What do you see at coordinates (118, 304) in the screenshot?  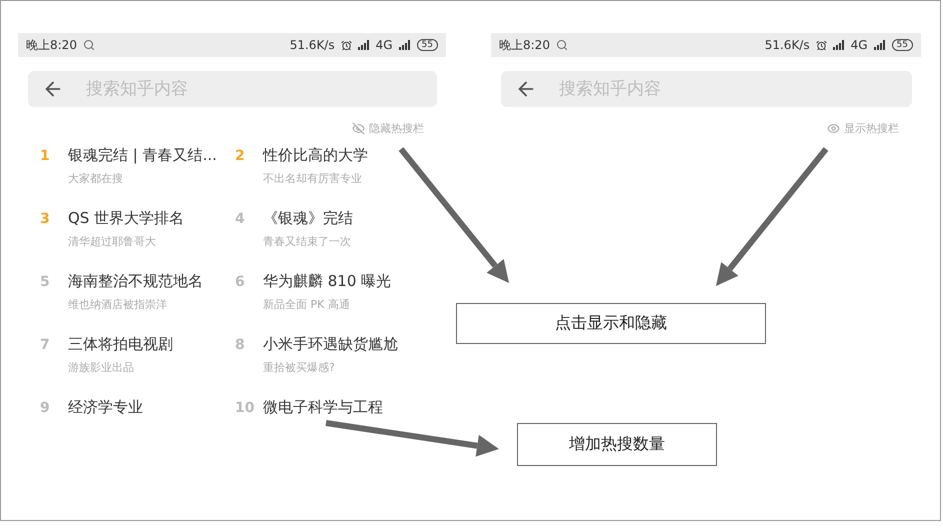 I see `hot-search-subtitle: 维也纳酒店被指崇洋` at bounding box center [118, 304].